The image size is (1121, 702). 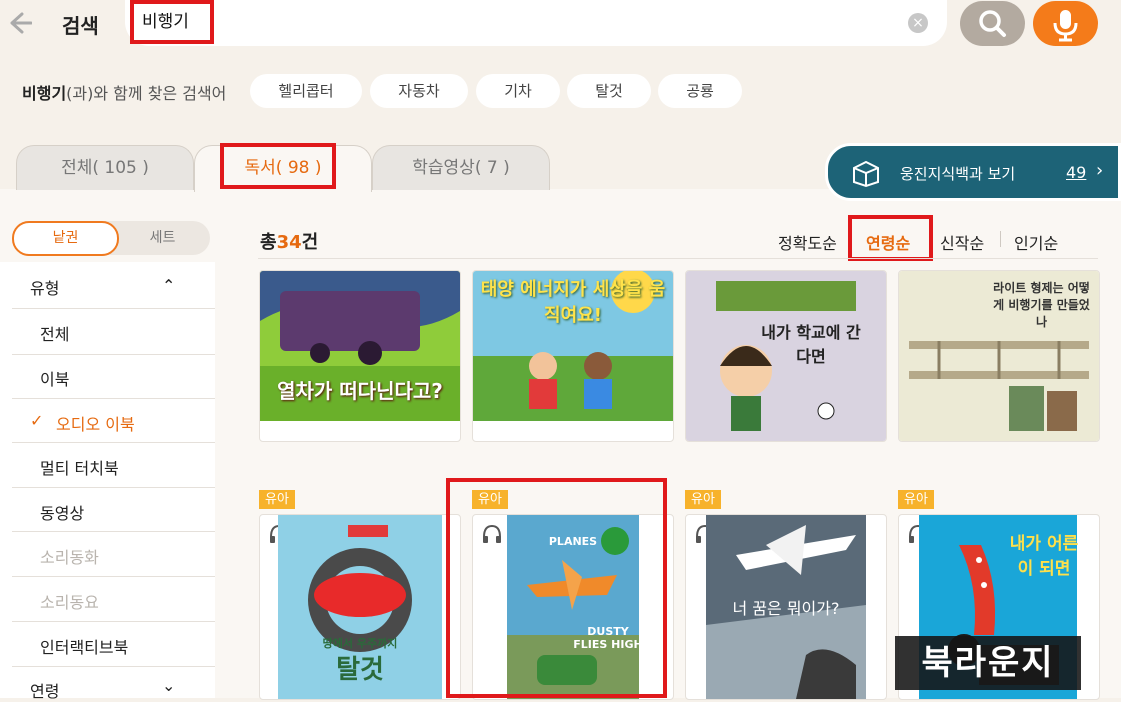 I want to click on chevron-up-icon: ⌃, so click(x=168, y=285).